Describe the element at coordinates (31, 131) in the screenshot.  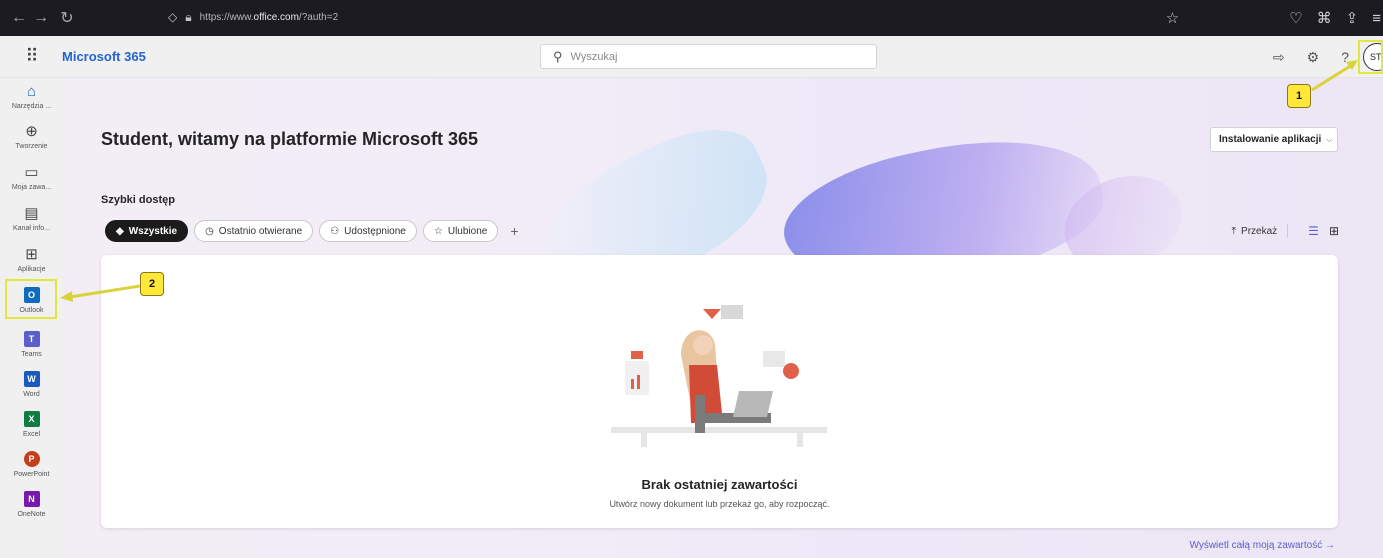
I see `plus-circle-icon: ⊕` at that location.